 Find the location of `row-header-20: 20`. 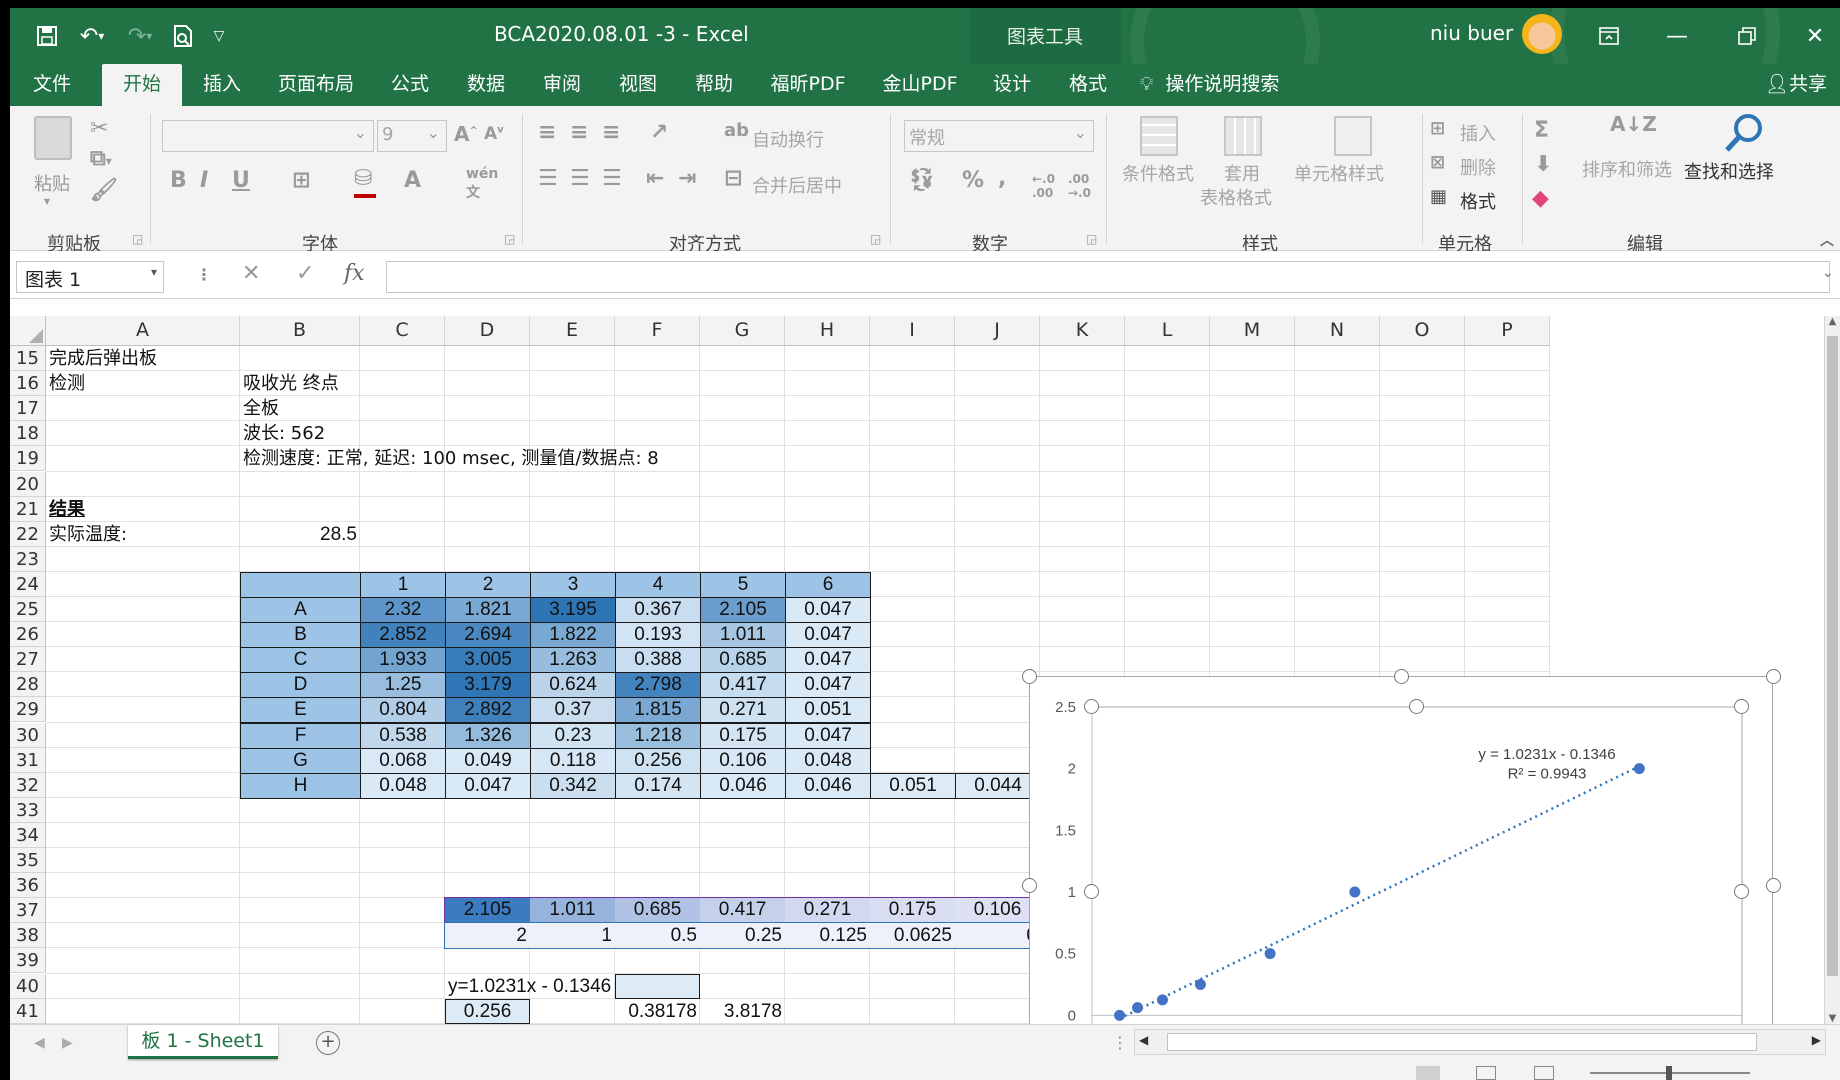

row-header-20: 20 is located at coordinates (28, 484).